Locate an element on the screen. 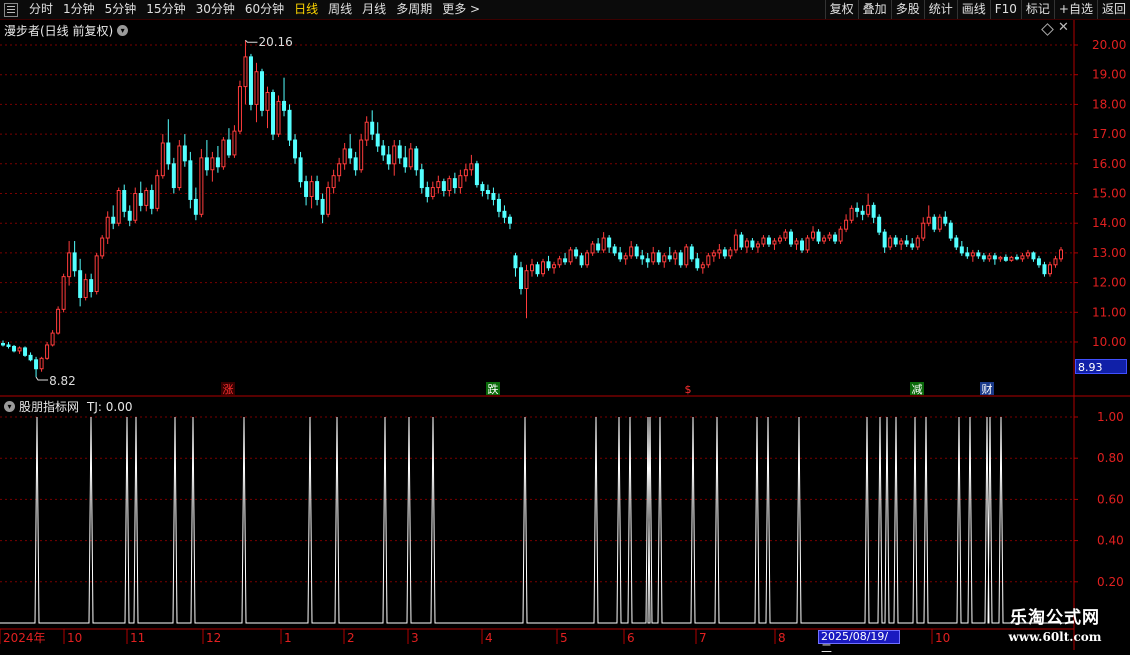 This screenshot has width=1130, height=655. time-tick-label: 6 is located at coordinates (631, 638).